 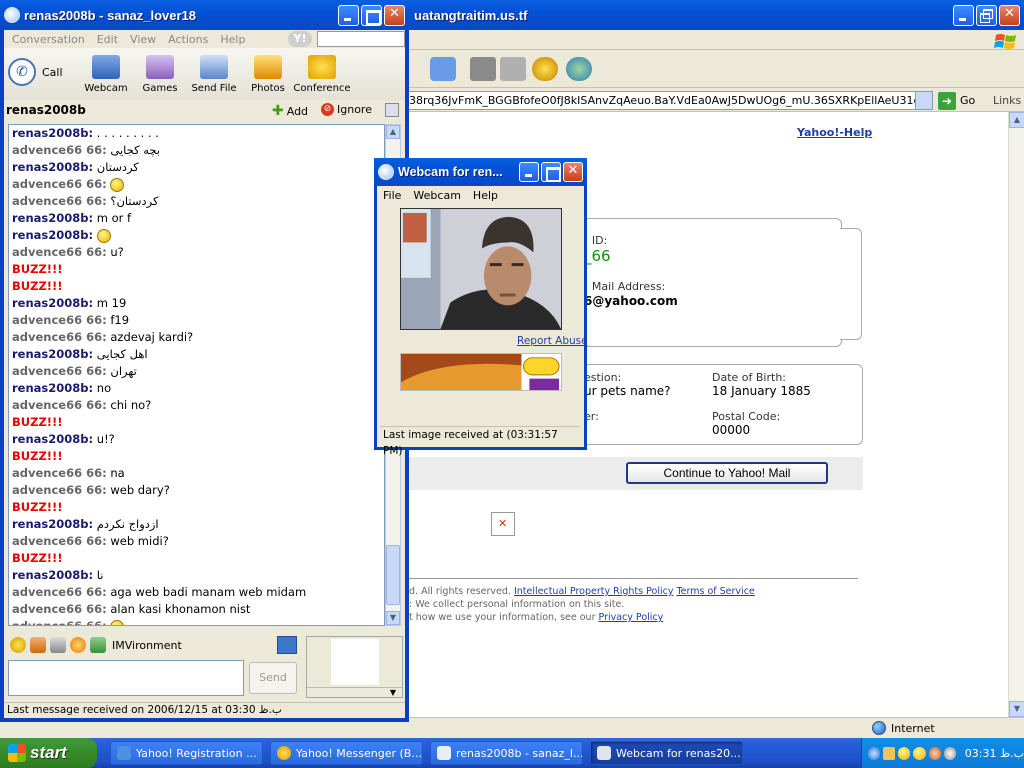 I want to click on links-button: Links, so click(x=1007, y=100).